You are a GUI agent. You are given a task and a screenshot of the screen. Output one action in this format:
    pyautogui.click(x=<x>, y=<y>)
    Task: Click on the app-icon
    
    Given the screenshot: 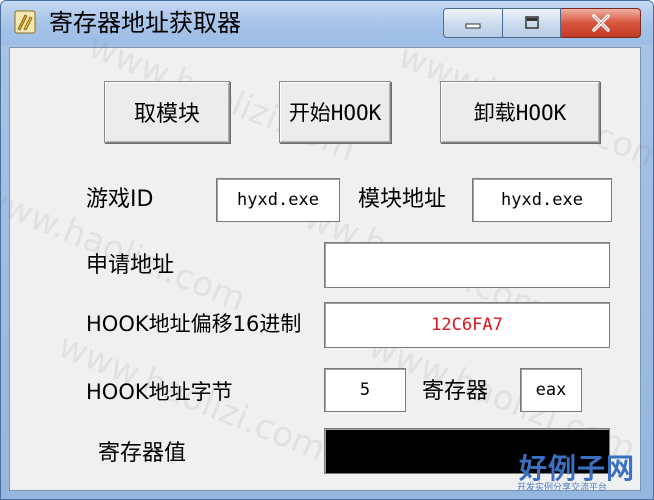 What is the action you would take?
    pyautogui.click(x=25, y=22)
    